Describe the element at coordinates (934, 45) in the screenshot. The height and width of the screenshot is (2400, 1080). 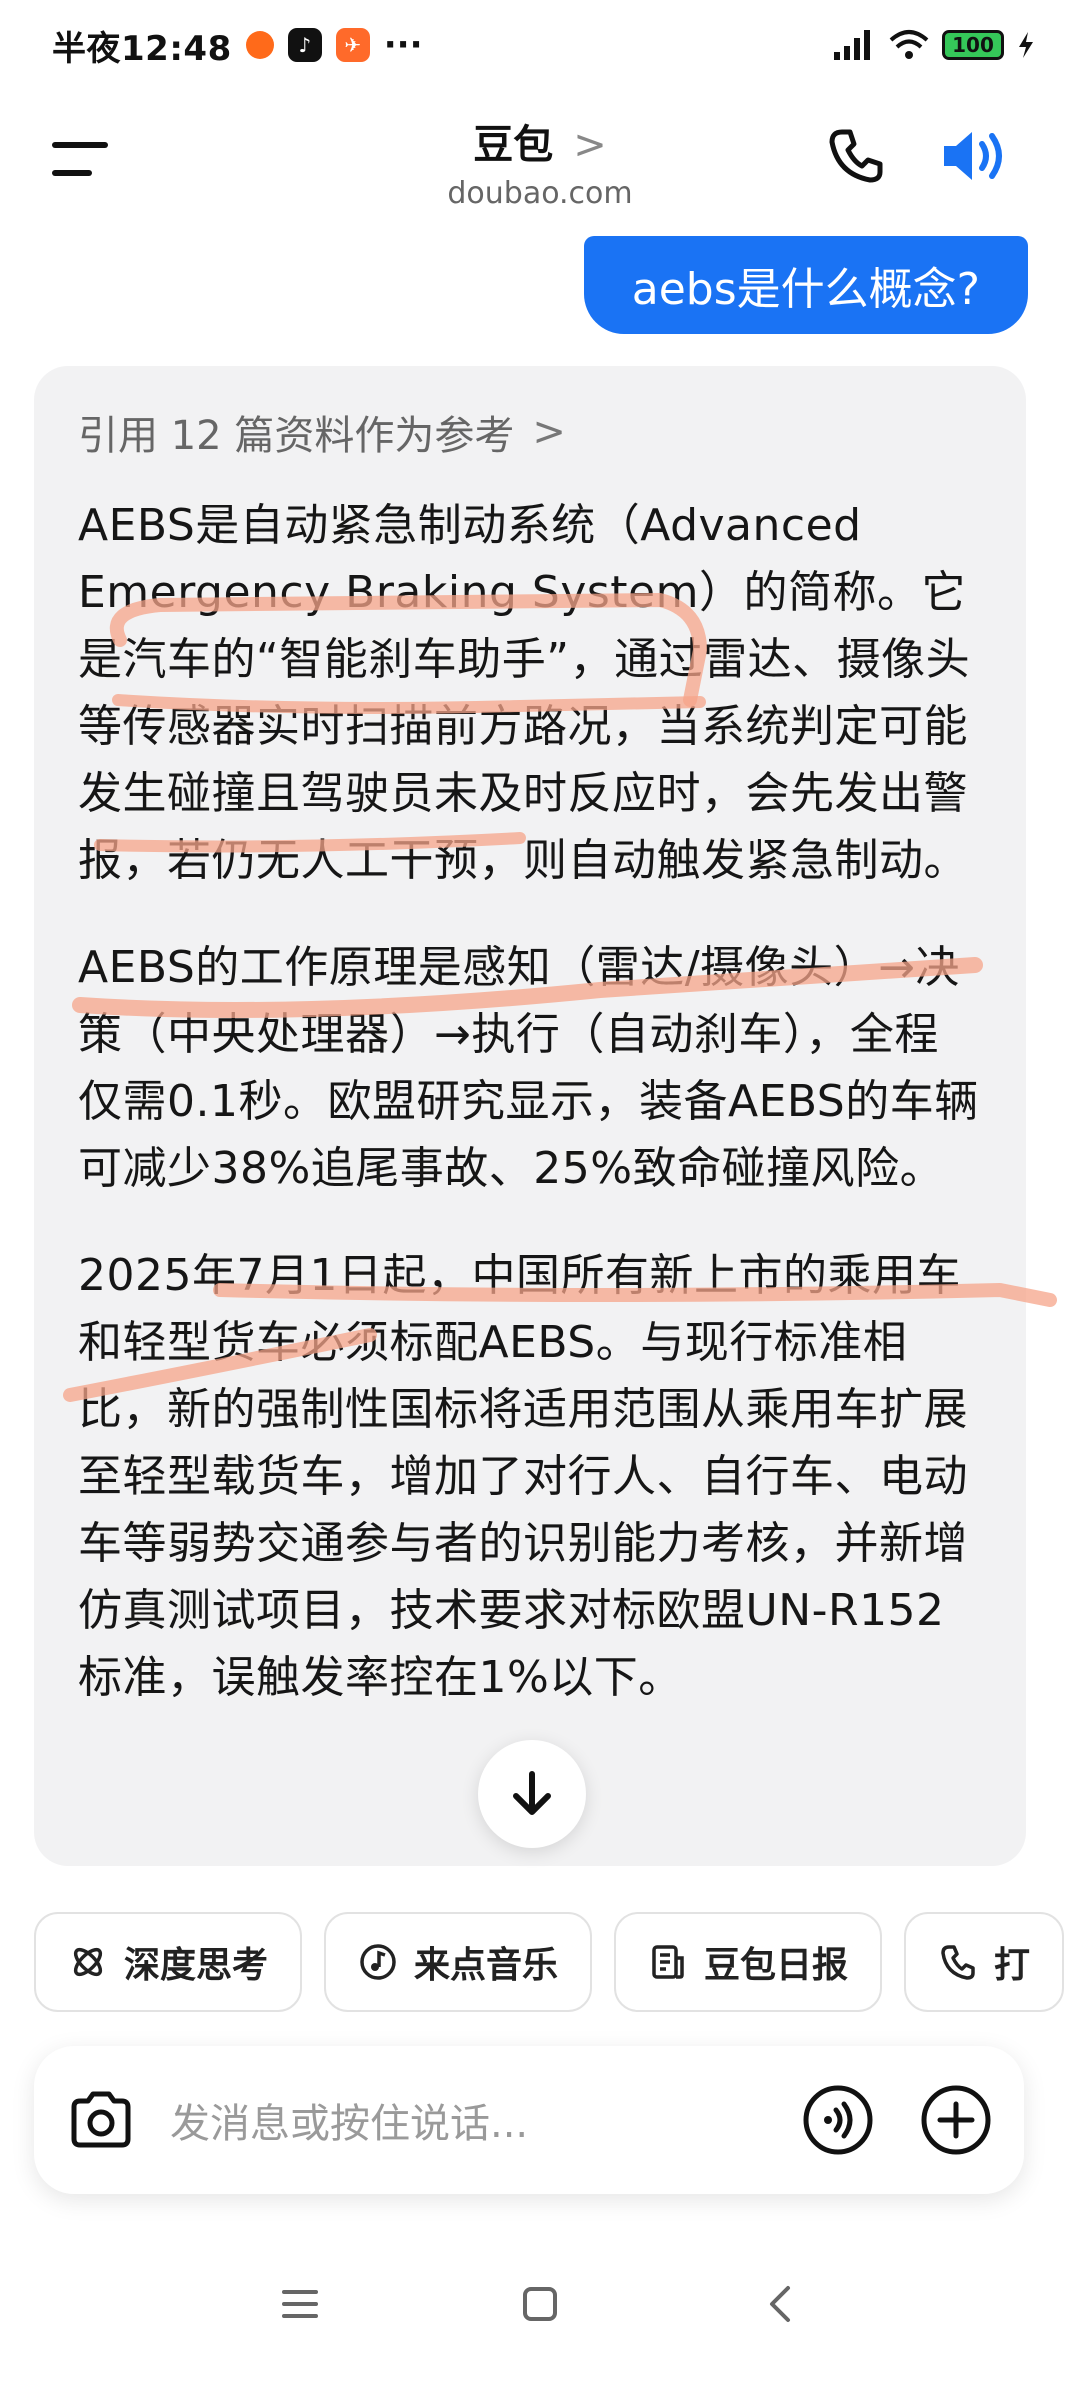
I see `status-right: 100` at that location.